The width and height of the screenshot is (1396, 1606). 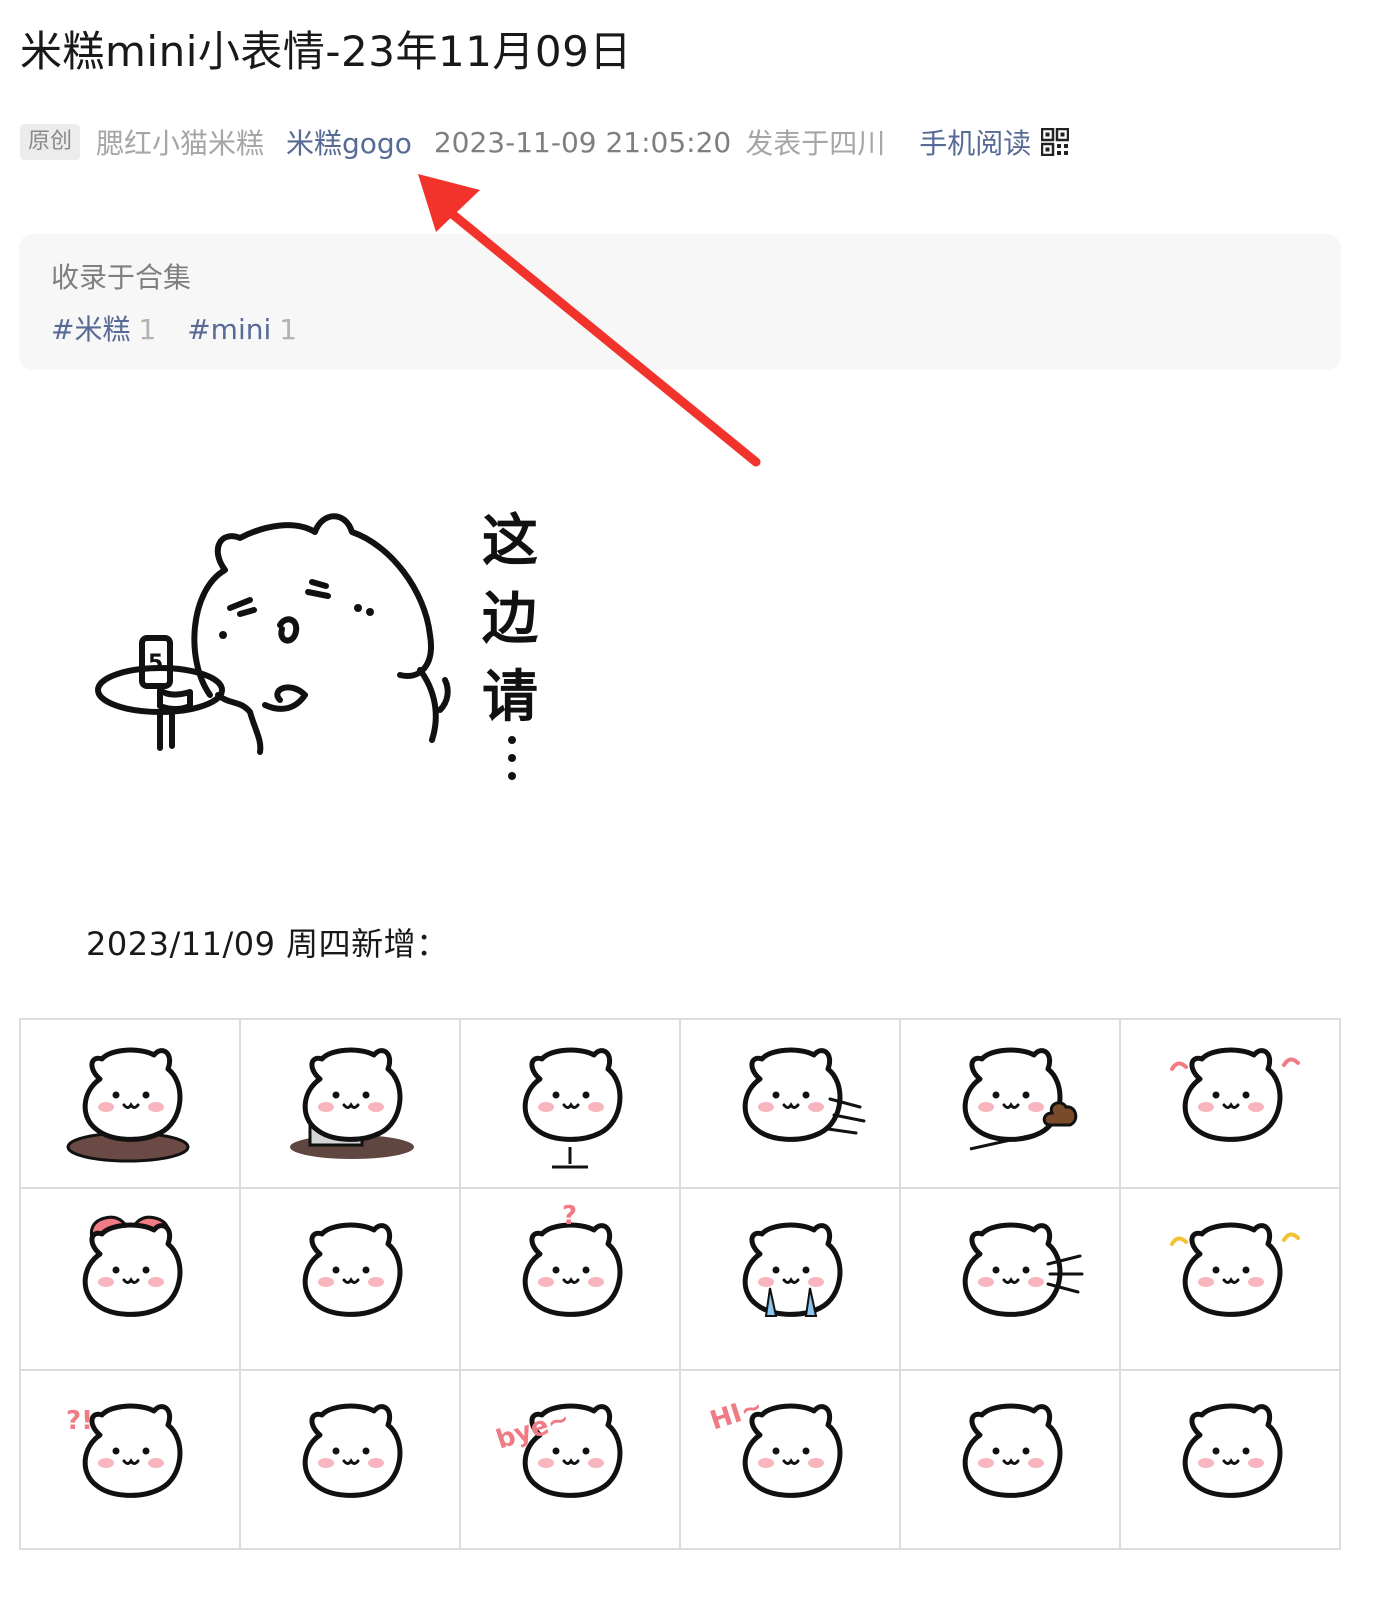 I want to click on sticker-cat-shocked, so click(x=1012, y=1450).